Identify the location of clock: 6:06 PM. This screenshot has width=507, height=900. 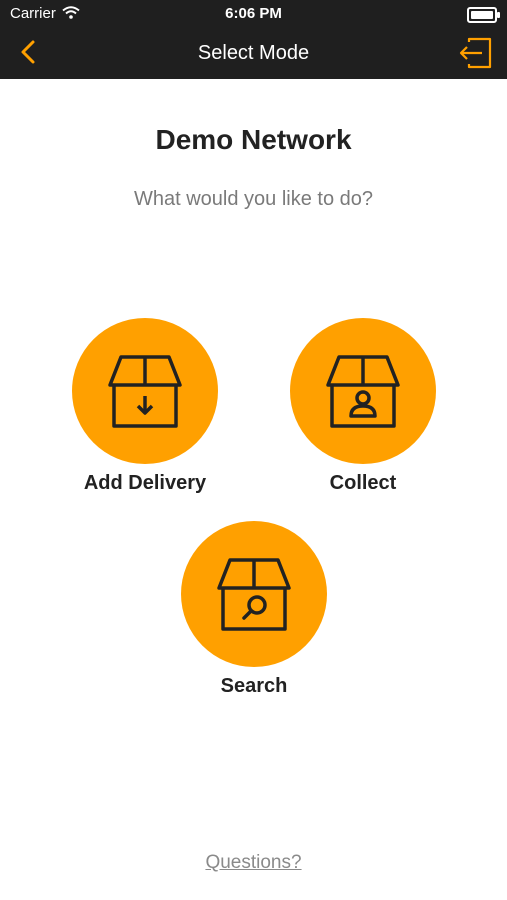
(253, 13).